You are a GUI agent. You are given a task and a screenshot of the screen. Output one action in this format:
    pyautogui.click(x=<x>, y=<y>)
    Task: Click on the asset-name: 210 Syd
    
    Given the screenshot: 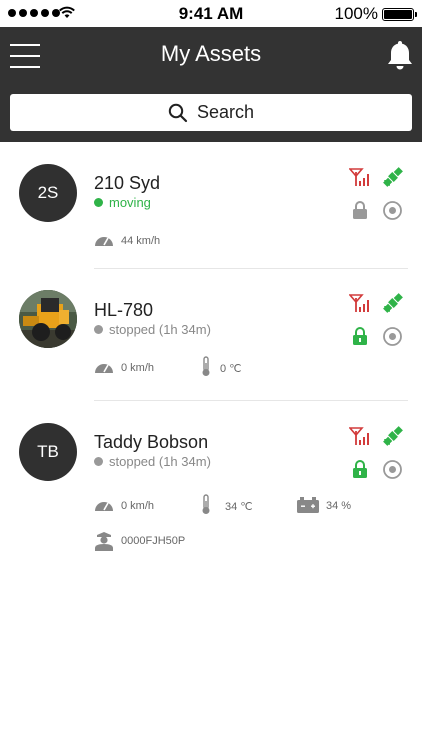 What is the action you would take?
    pyautogui.click(x=127, y=183)
    